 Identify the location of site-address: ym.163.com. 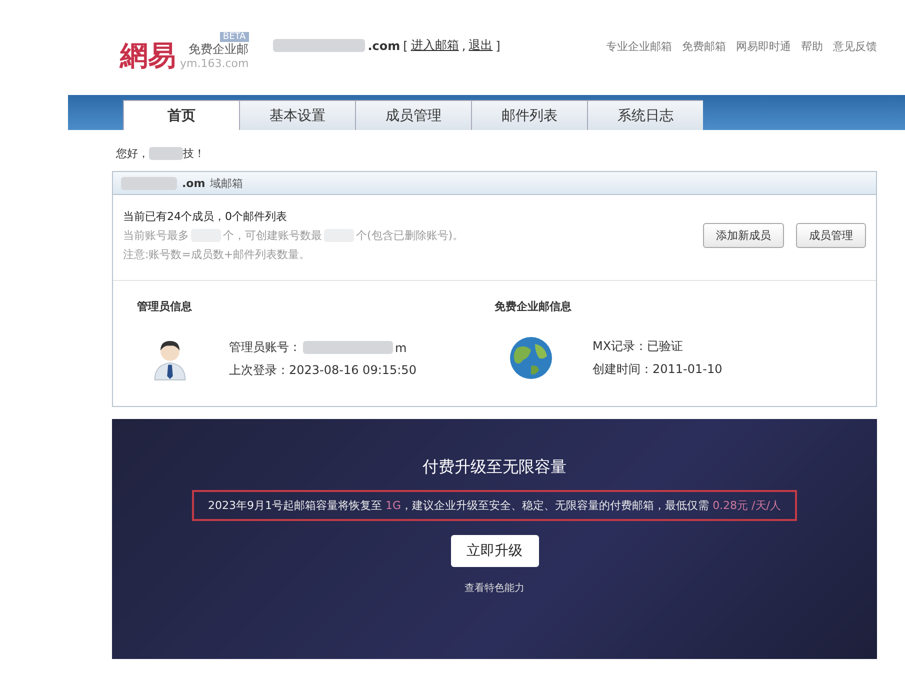
(214, 63).